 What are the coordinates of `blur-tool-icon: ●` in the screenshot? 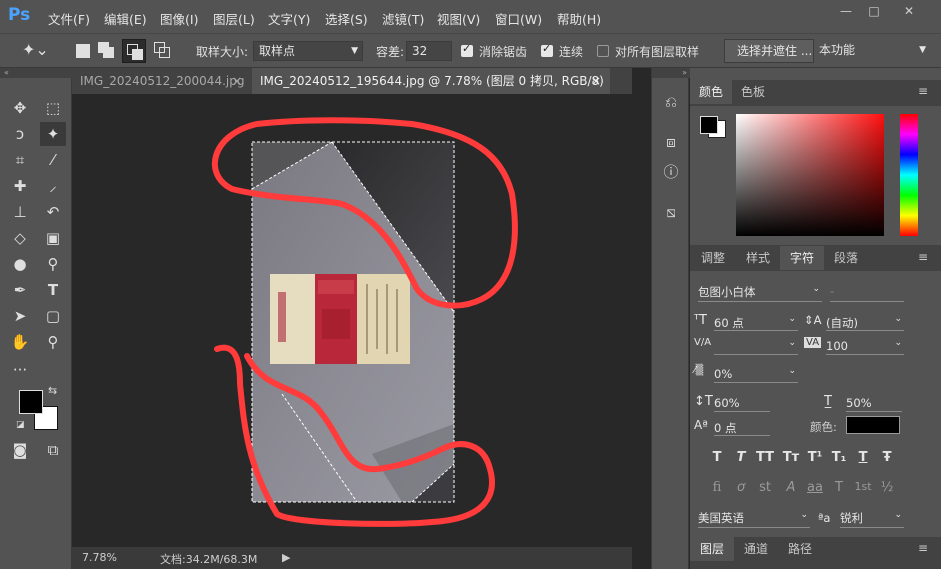 It's located at (20, 264).